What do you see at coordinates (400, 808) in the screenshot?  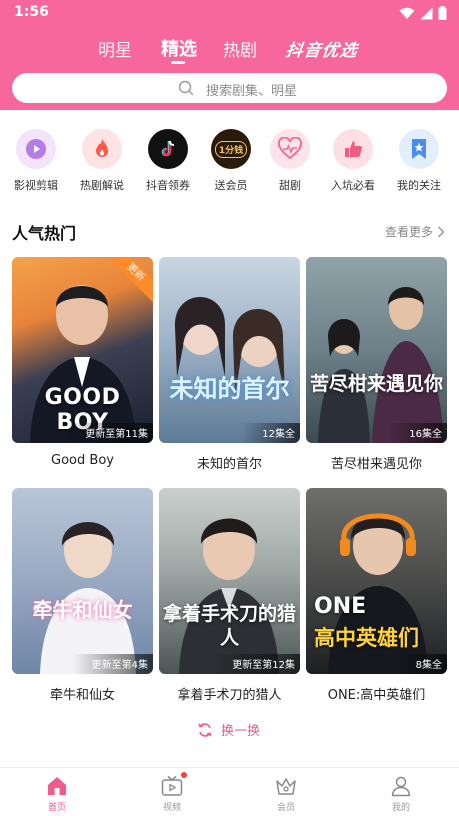 I see `nav-label: 我的` at bounding box center [400, 808].